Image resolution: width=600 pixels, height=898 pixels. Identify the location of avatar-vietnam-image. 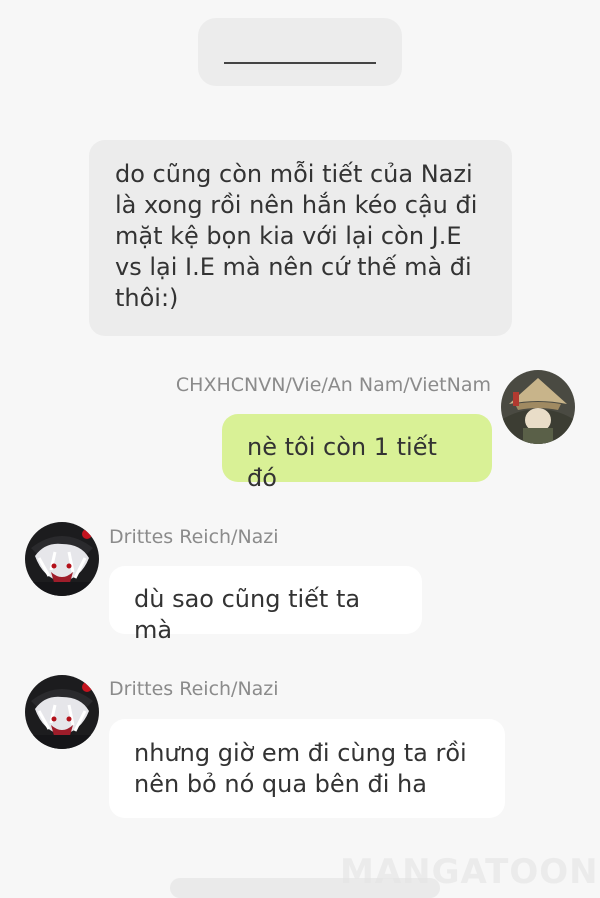
(538, 407).